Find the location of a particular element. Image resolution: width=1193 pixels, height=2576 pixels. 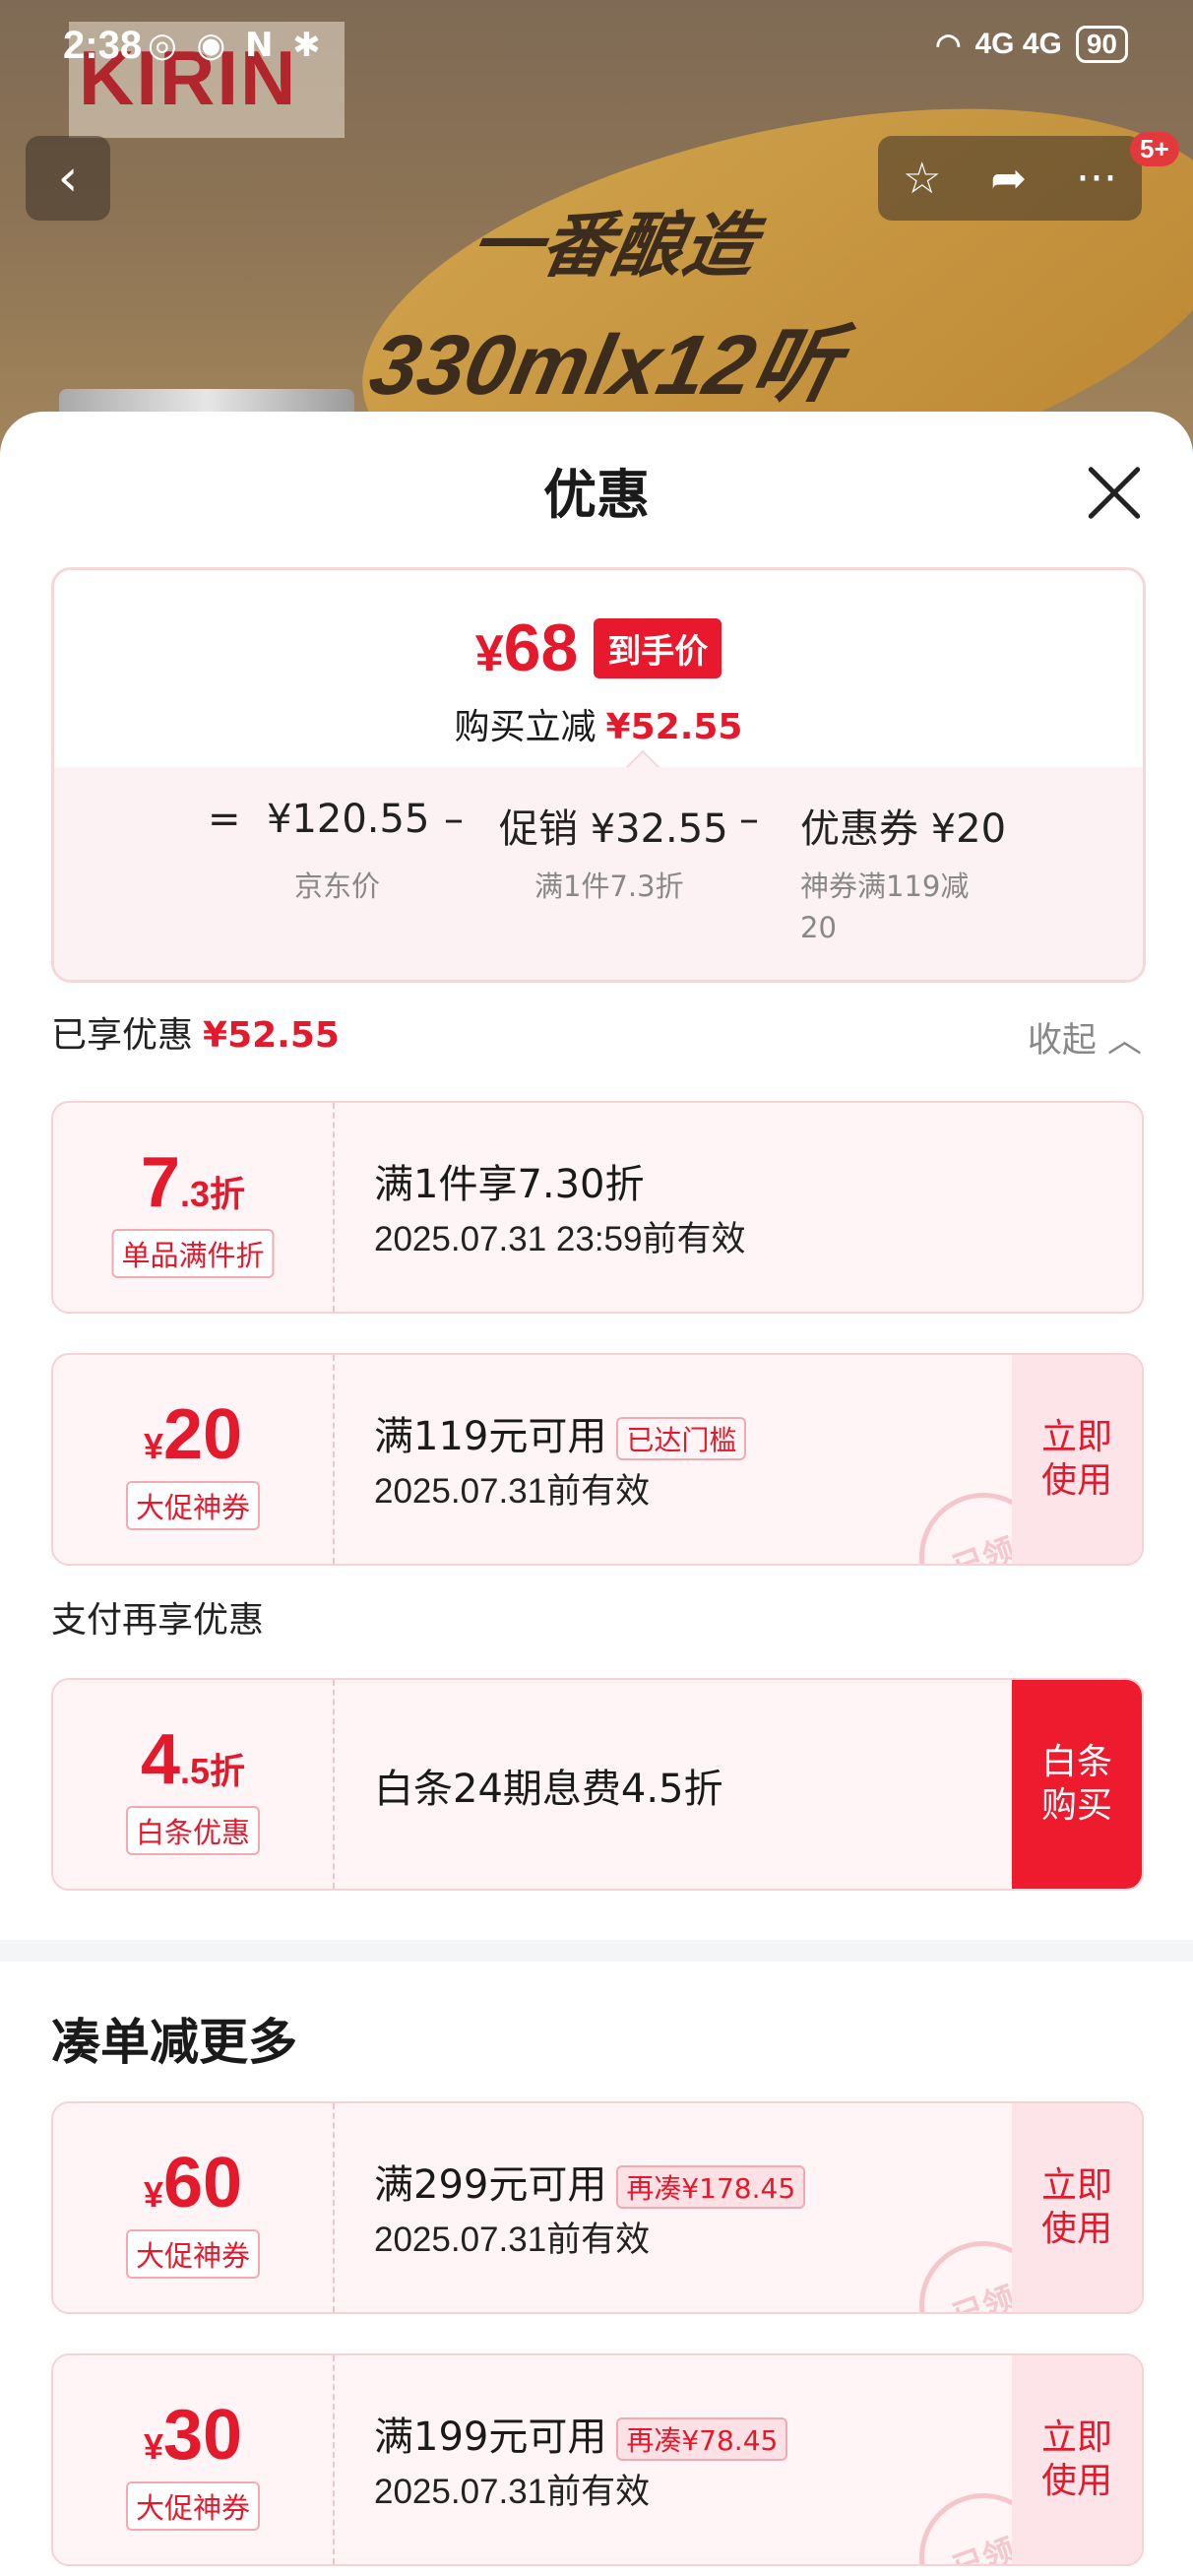

more-section-title: 凑单减更多 is located at coordinates (174, 2042).